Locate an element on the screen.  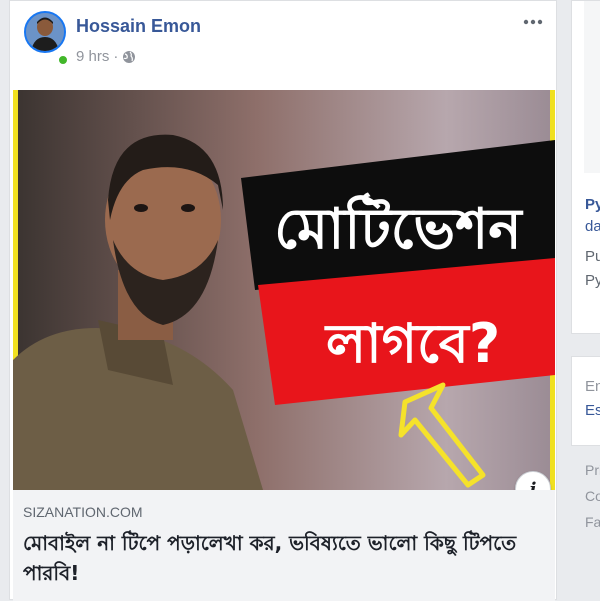
link-domain: SIZANATION.COM is located at coordinates (83, 512).